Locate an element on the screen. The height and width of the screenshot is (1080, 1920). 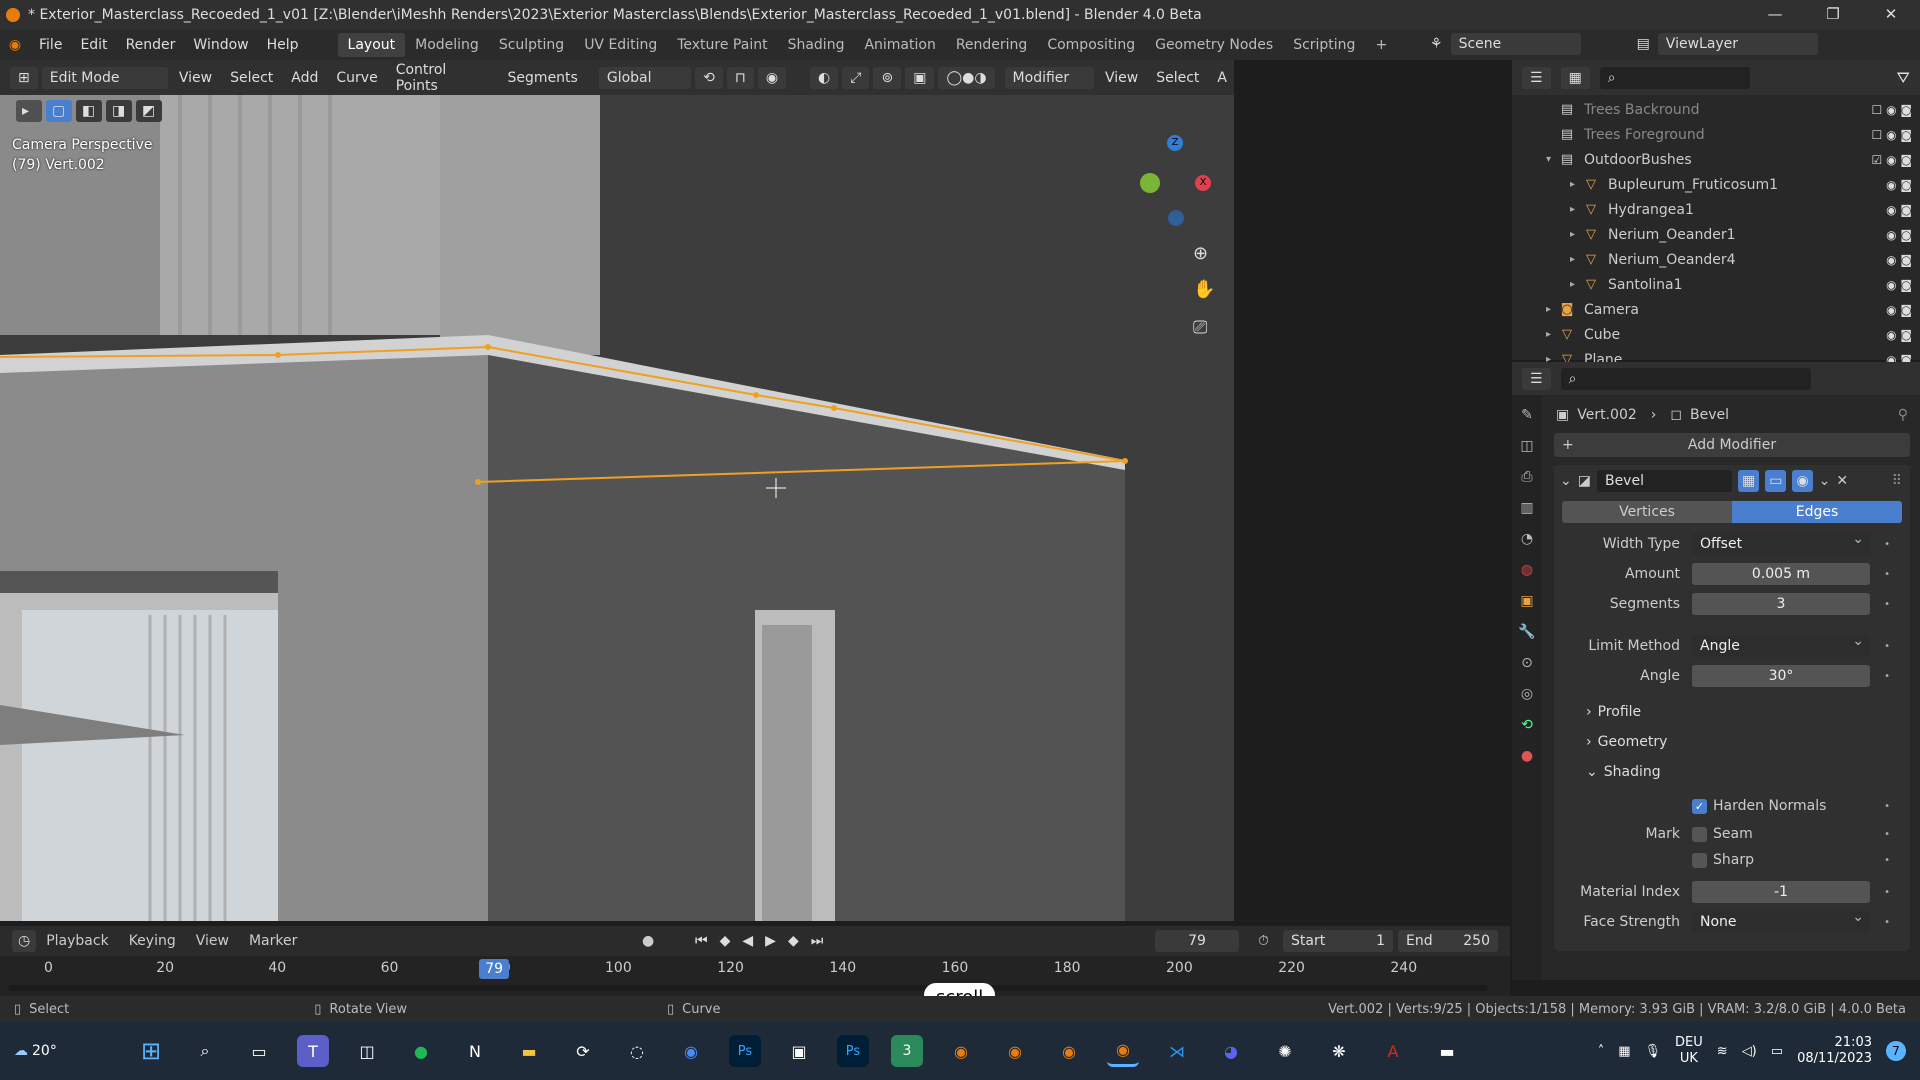
add-workspace-icon: + is located at coordinates (1381, 45).